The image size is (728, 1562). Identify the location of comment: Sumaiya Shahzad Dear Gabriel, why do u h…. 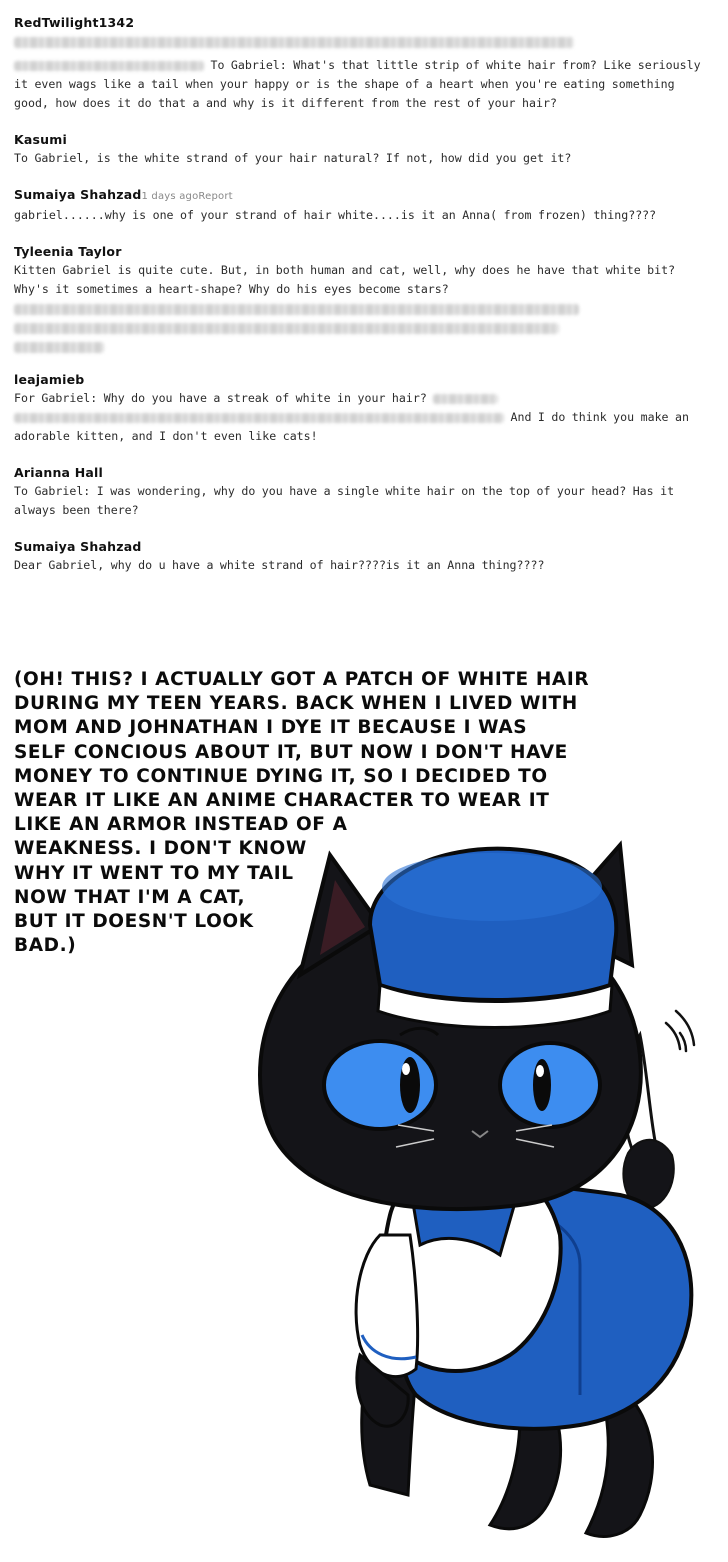
(359, 556).